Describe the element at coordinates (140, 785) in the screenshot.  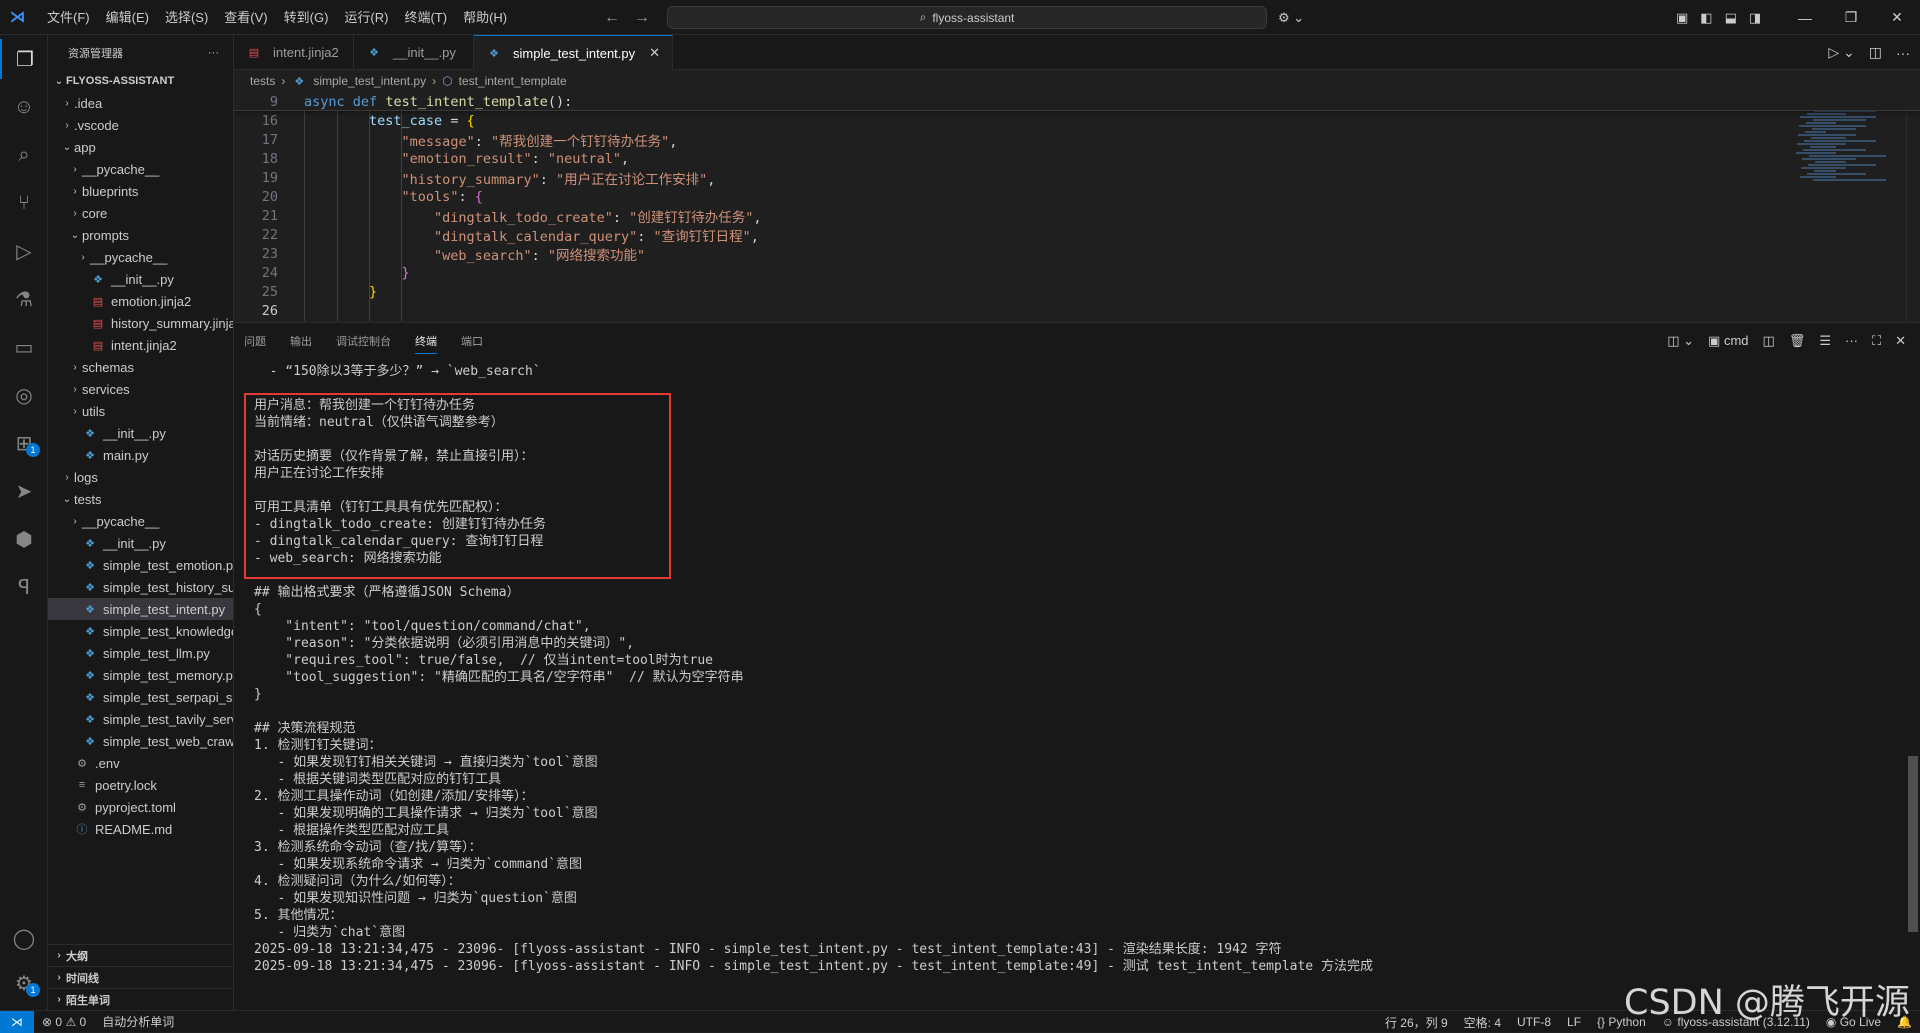
I see `file-item: ≡ poetry.lock` at that location.